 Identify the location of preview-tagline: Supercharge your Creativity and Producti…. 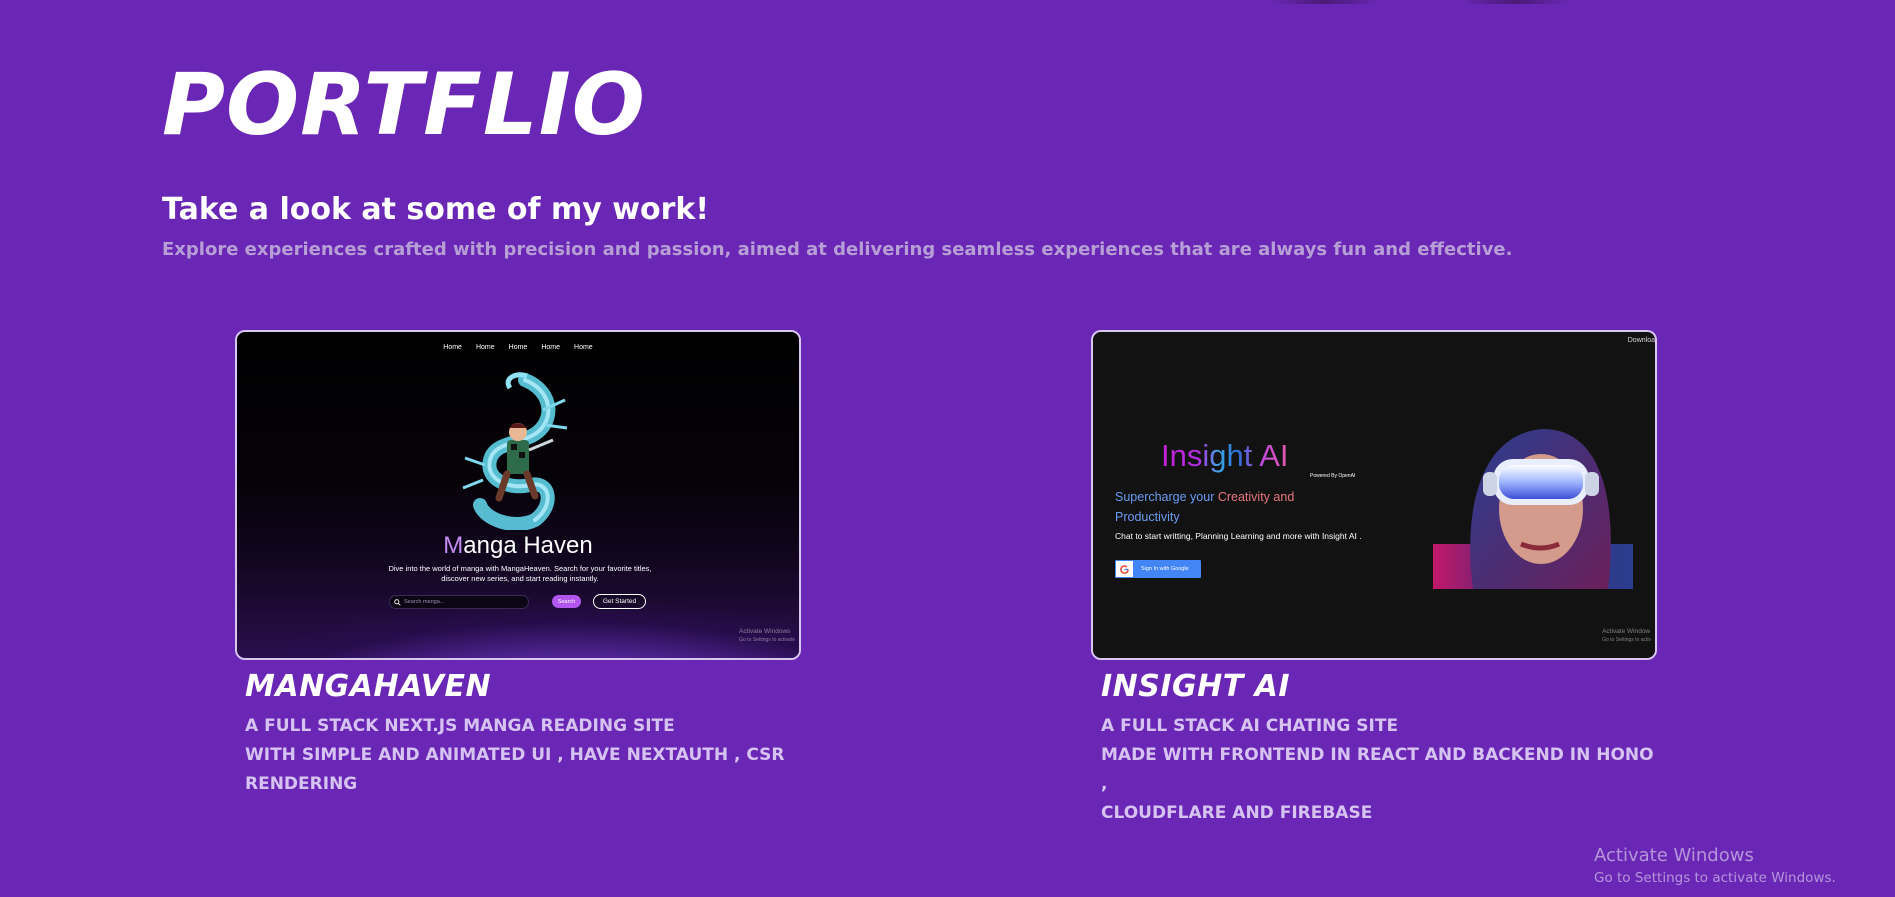
(1205, 507).